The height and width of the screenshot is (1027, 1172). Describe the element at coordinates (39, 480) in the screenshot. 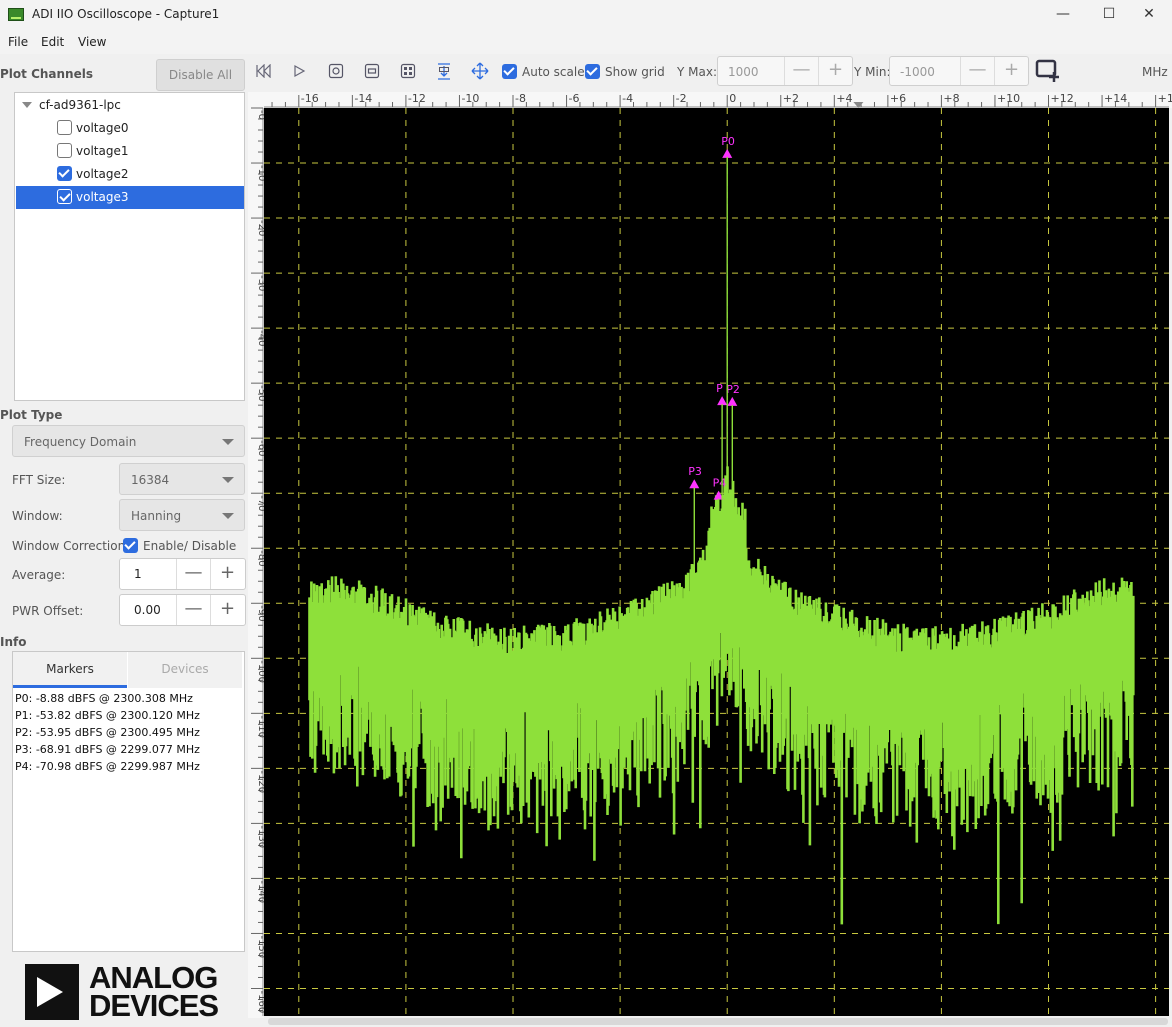

I see `fft-size-label: FFT Size:` at that location.